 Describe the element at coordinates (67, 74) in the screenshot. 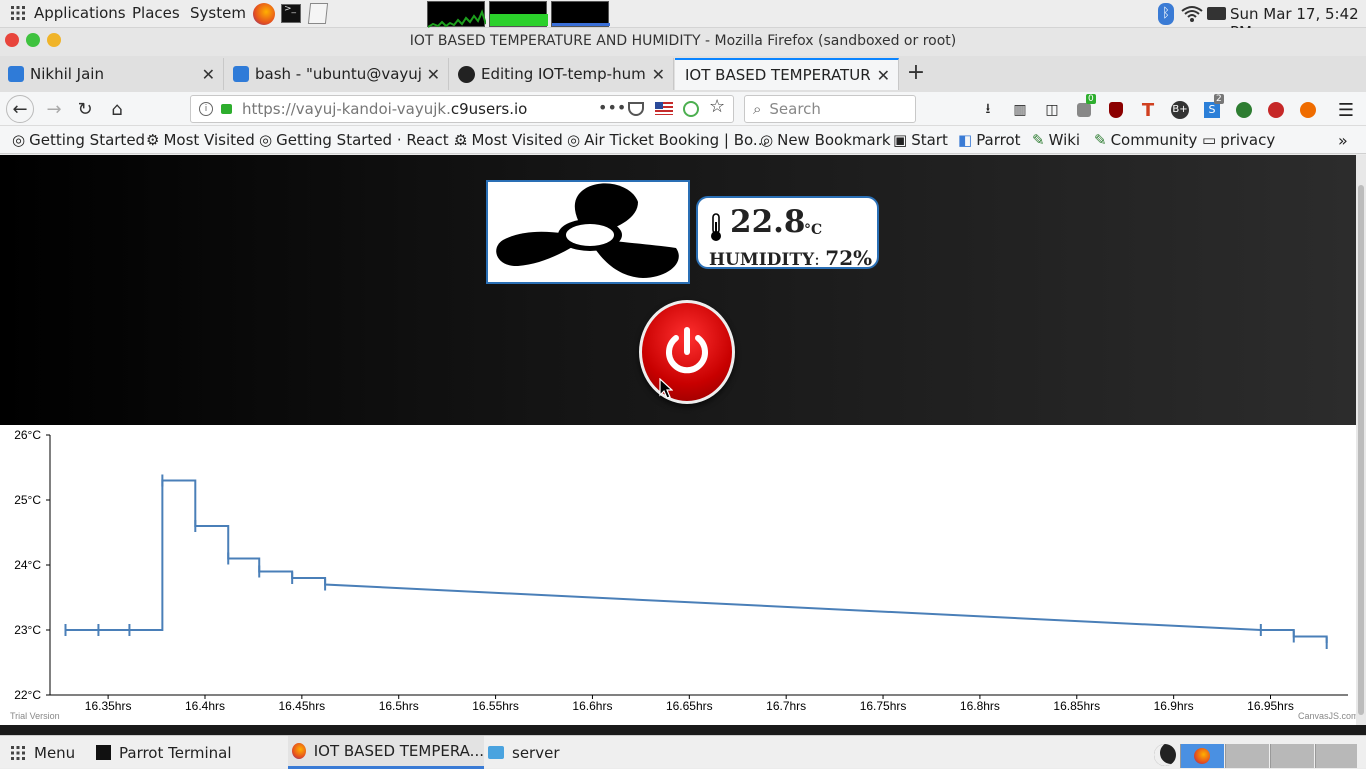

I see `tab-label: Nikhil Jain` at that location.